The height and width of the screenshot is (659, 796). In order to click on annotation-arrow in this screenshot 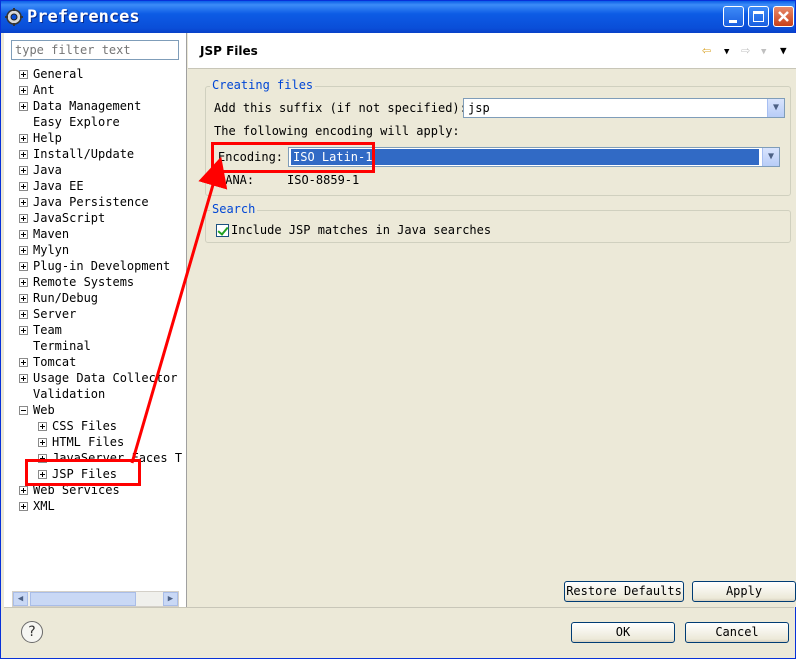, I will do `click(179, 310)`.